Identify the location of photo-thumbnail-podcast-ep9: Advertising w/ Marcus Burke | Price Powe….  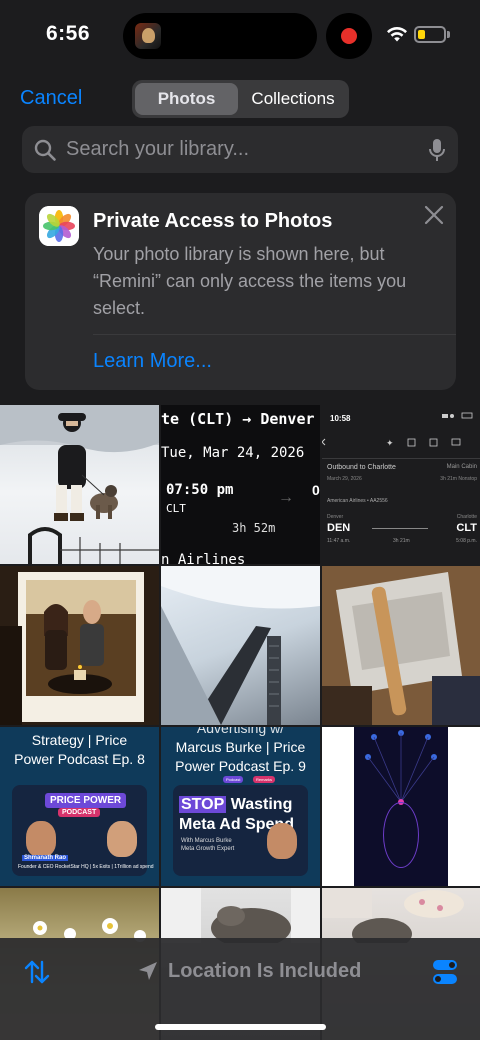
(240, 806).